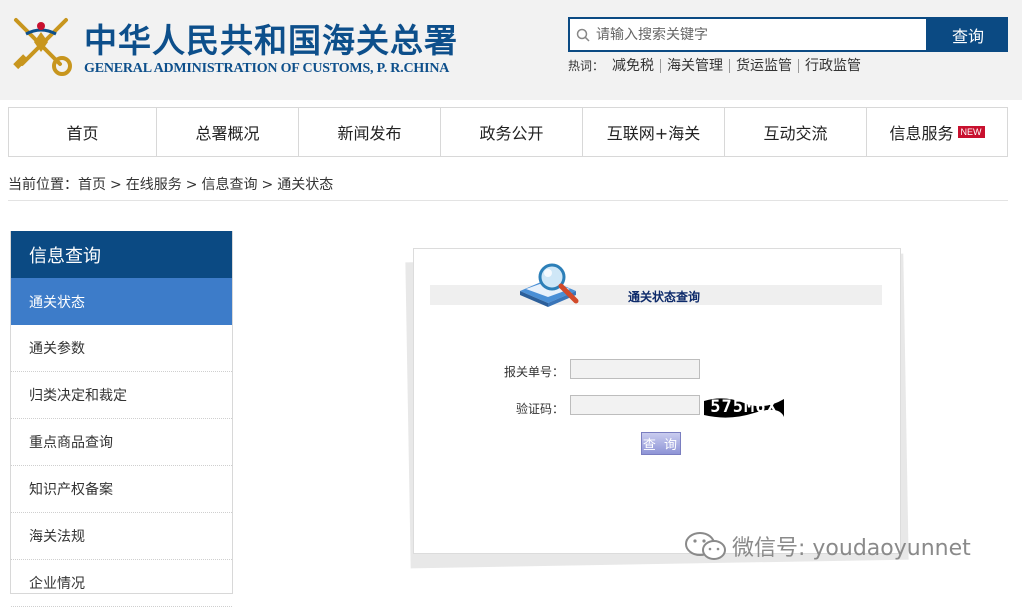  I want to click on nav-item-label: 互动交流, so click(795, 133).